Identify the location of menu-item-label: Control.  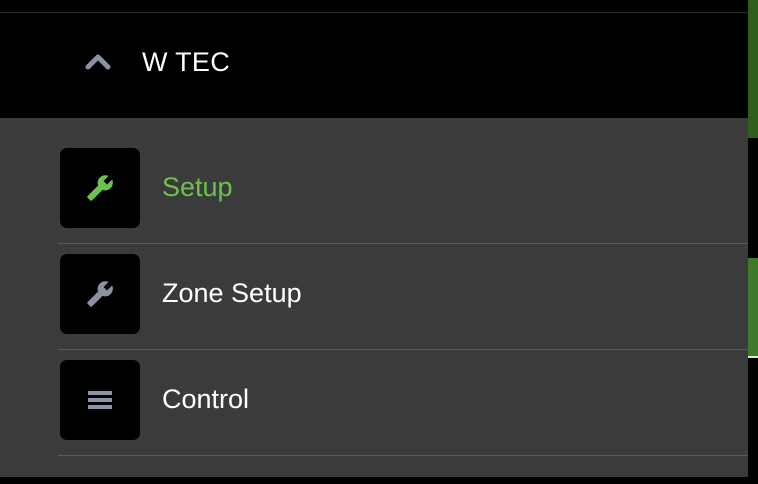
(206, 399).